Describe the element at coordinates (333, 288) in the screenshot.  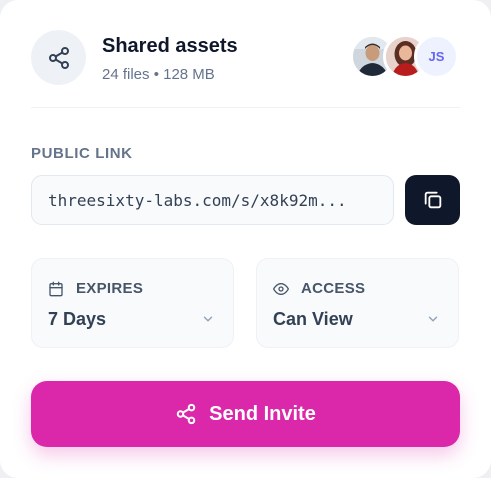
I see `access-label: ACCESS` at that location.